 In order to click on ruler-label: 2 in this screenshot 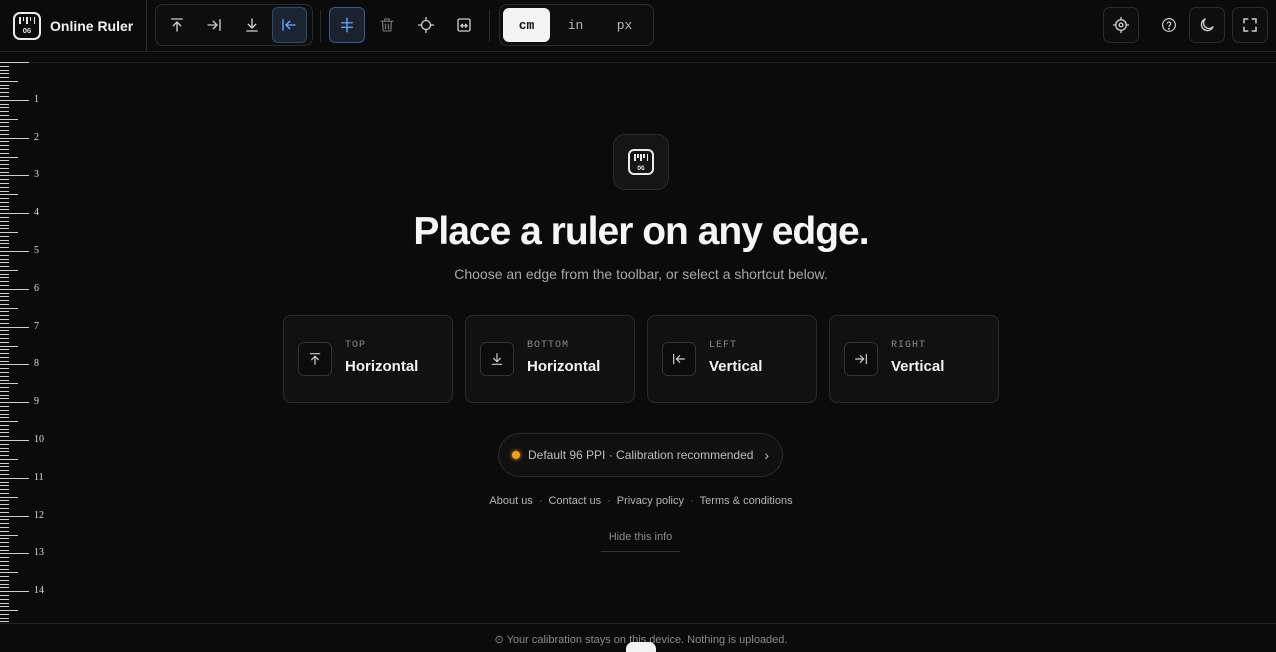, I will do `click(36, 137)`.